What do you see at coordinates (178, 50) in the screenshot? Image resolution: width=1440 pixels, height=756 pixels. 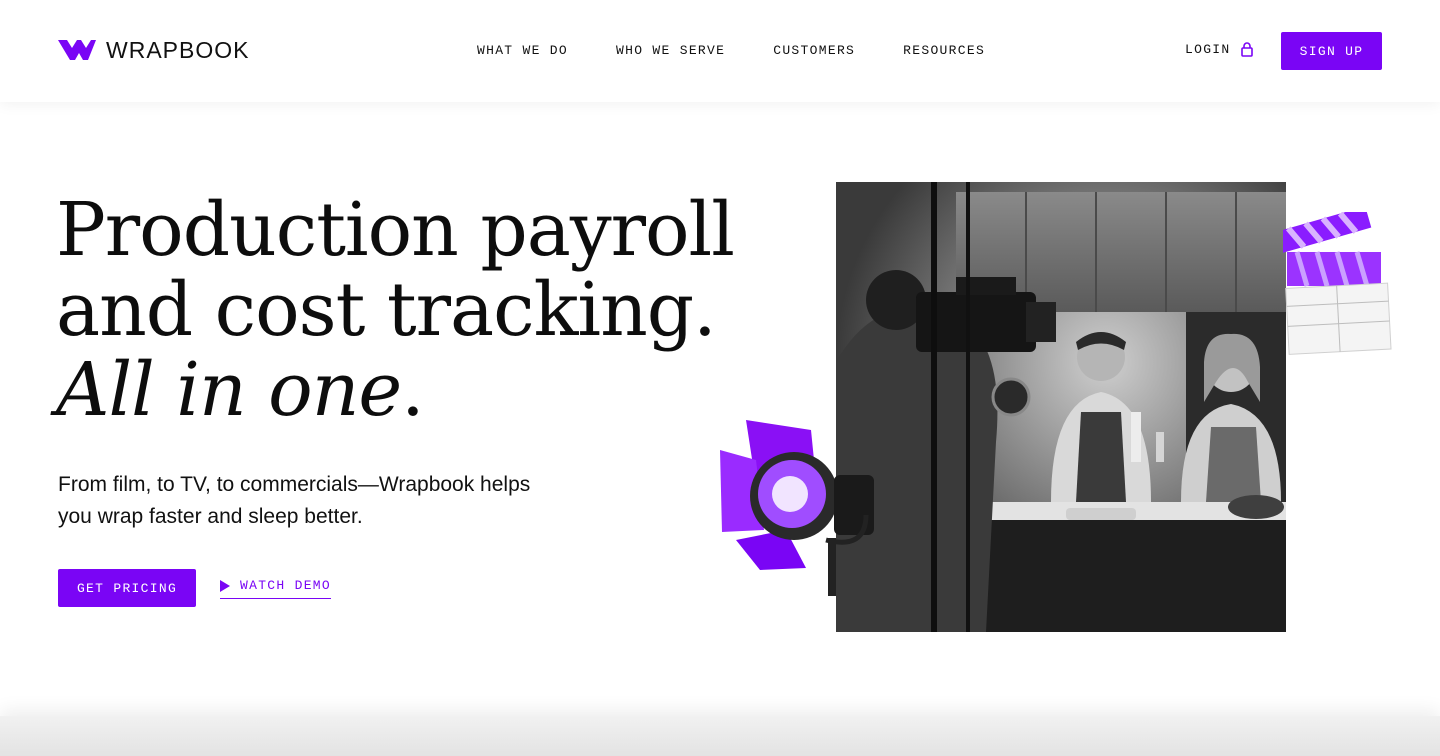 I see `logo-text: WRAPBOOK` at bounding box center [178, 50].